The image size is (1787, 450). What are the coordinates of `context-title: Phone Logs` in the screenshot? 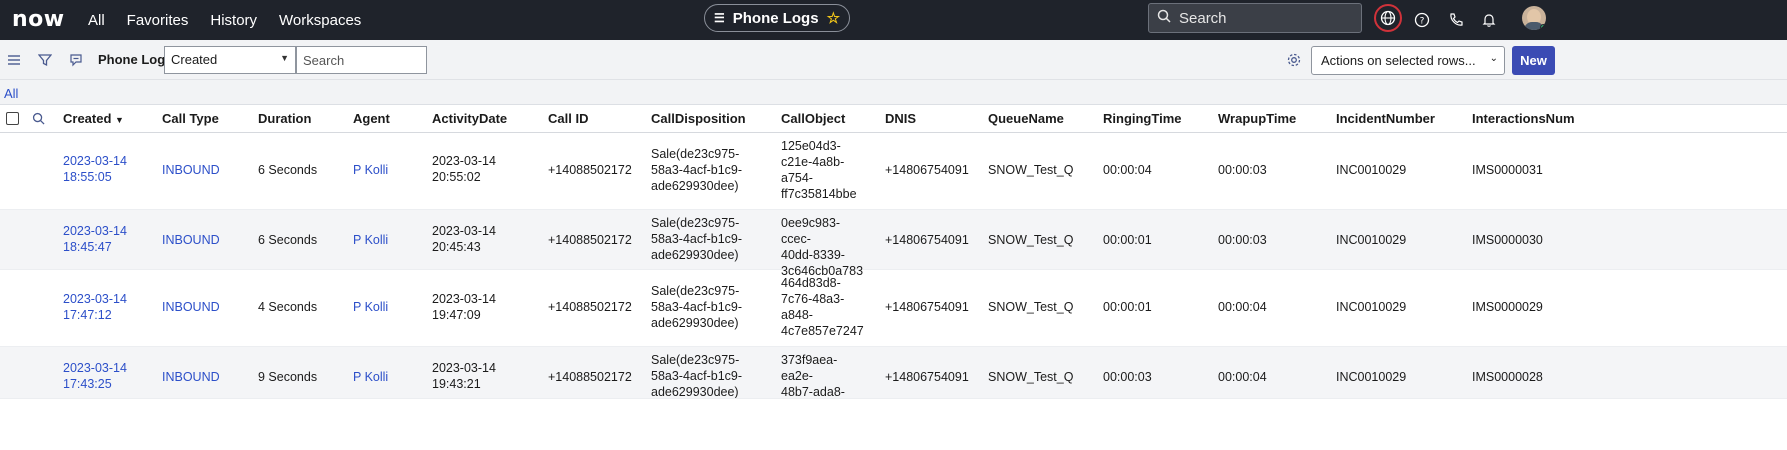 It's located at (775, 18).